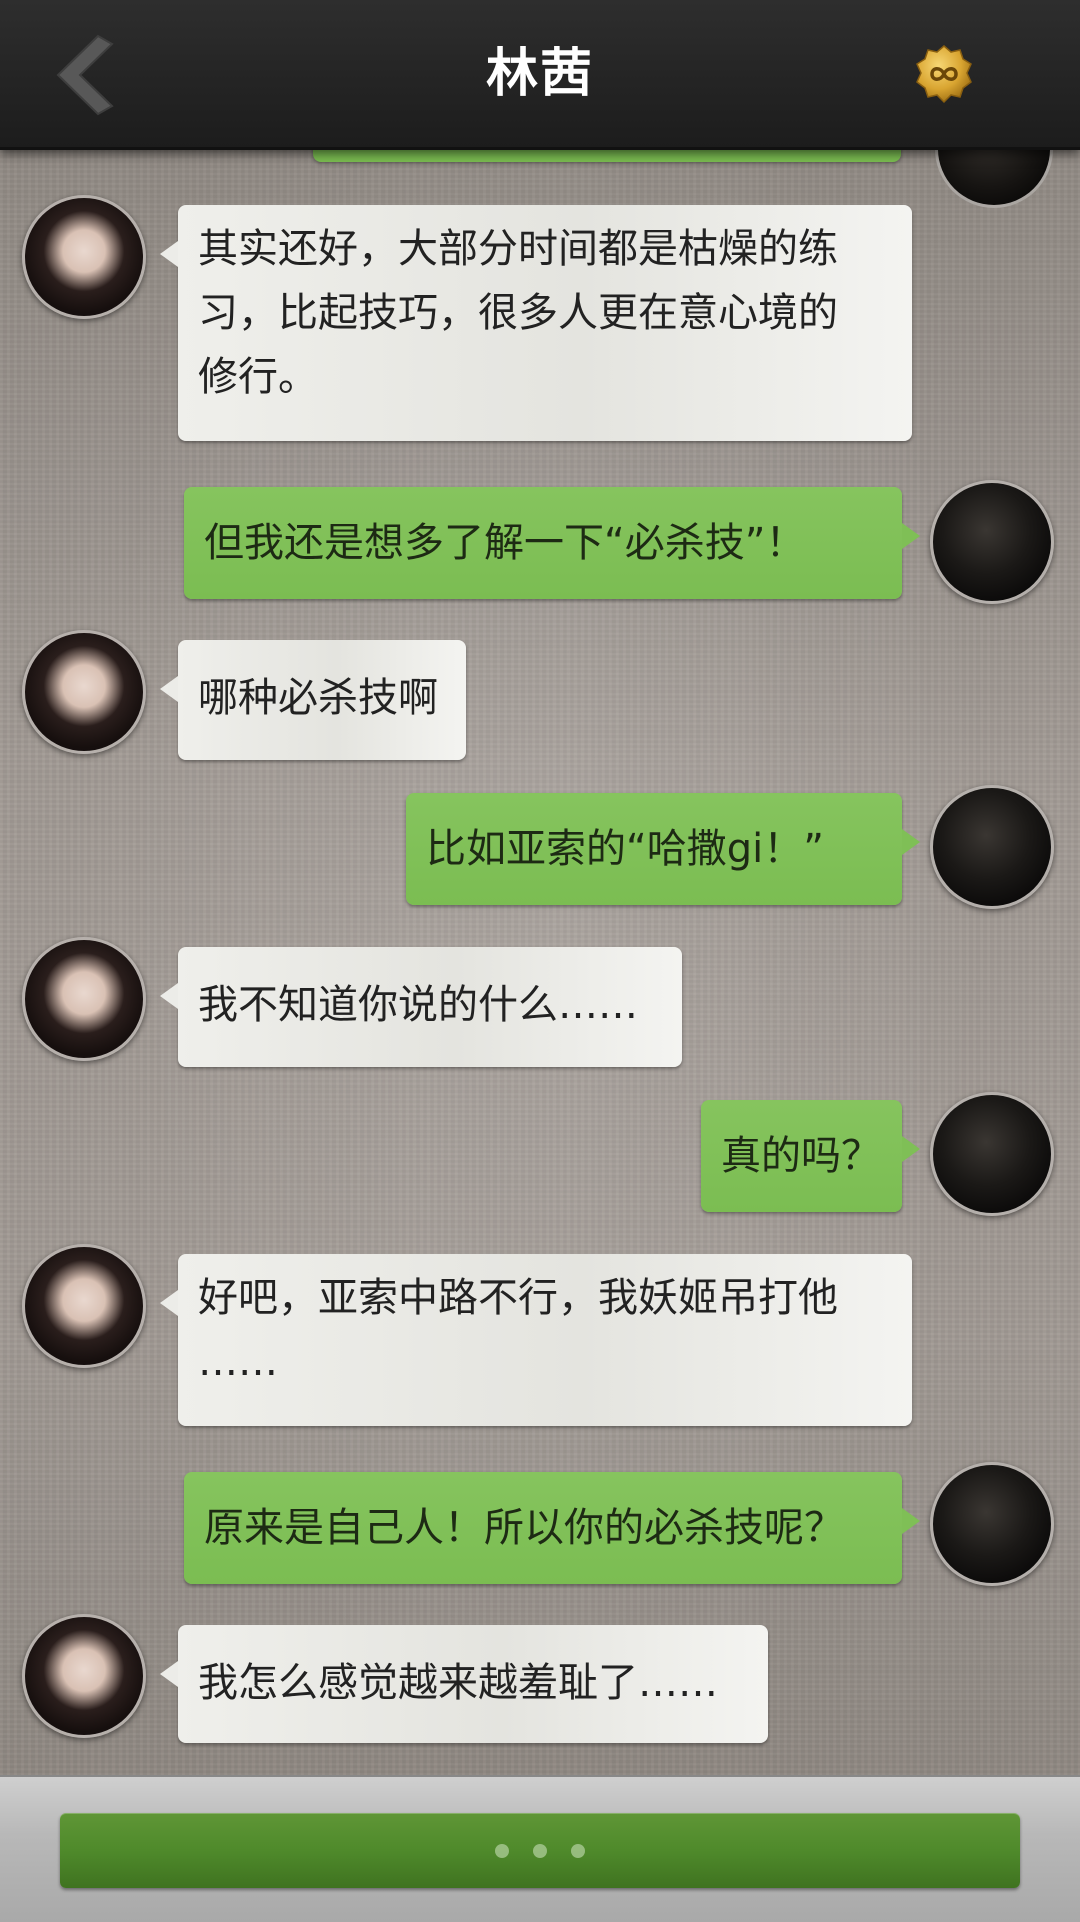 The width and height of the screenshot is (1080, 1922). What do you see at coordinates (810, 1156) in the screenshot?
I see `message-bubble-outgoing: 真的吗？` at bounding box center [810, 1156].